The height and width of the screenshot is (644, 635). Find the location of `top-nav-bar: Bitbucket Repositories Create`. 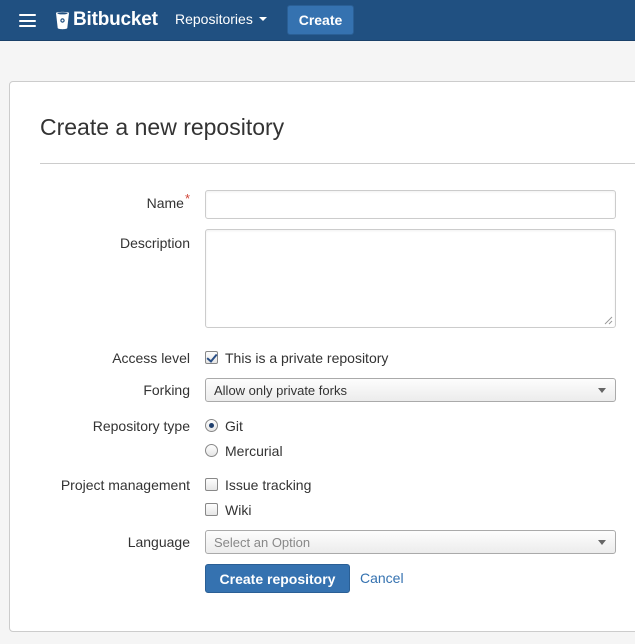

top-nav-bar: Bitbucket Repositories Create is located at coordinates (317, 20).